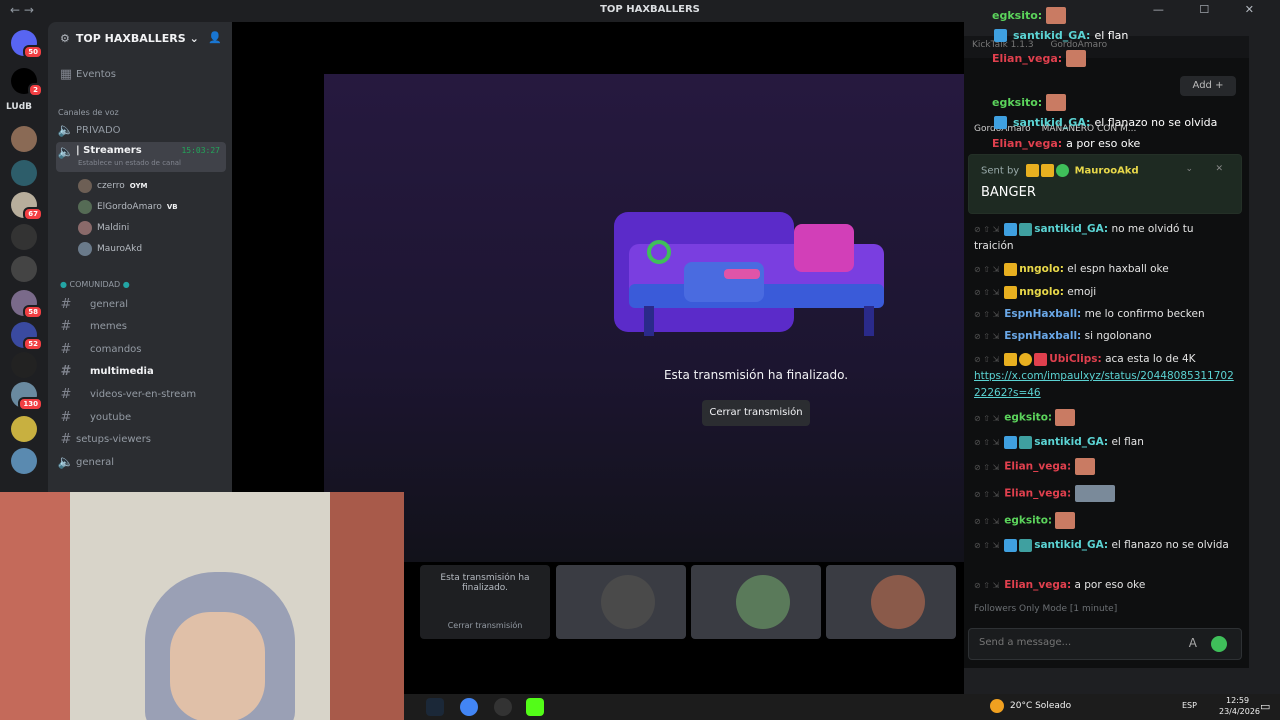 This screenshot has height=720, width=1280. What do you see at coordinates (95, 284) in the screenshot?
I see `community-category: ● COMUNIDAD ●` at bounding box center [95, 284].